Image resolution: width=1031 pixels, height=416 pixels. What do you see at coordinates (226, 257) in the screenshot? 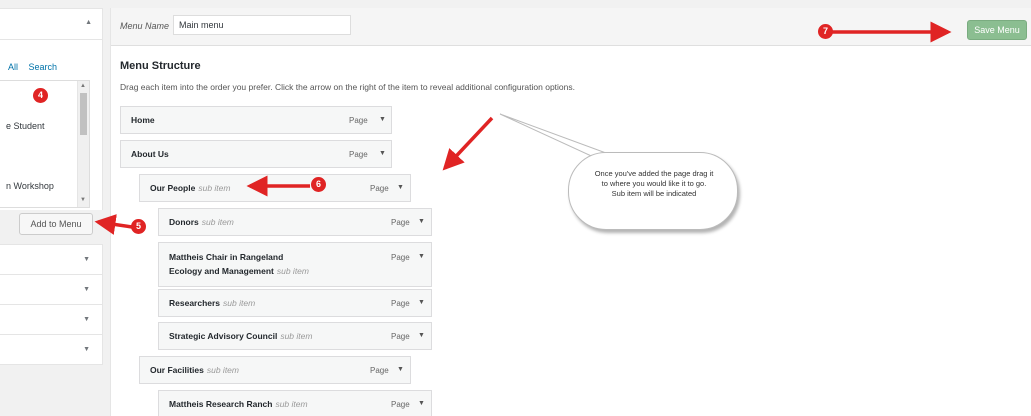
I see `menu-item-title: Mattheis Chair in Rangeland` at bounding box center [226, 257].